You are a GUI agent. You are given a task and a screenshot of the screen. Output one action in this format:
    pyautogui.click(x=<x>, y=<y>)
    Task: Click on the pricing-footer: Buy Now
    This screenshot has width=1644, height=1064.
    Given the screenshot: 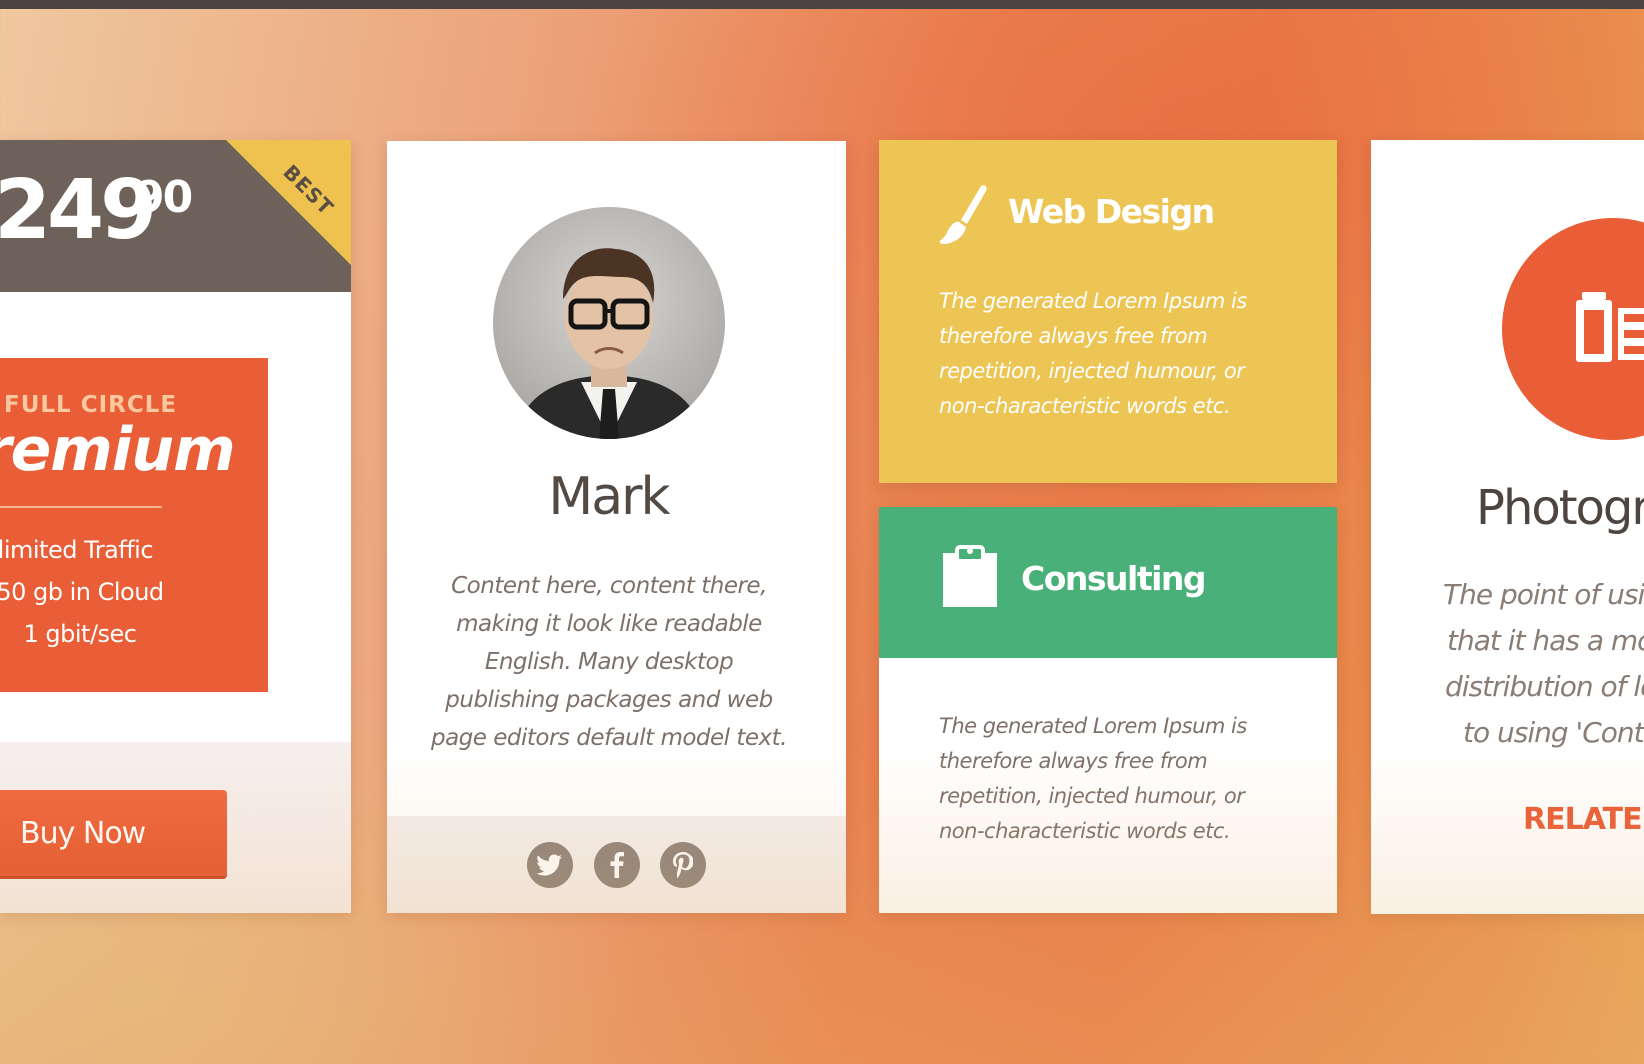 What is the action you would take?
    pyautogui.click(x=175, y=827)
    